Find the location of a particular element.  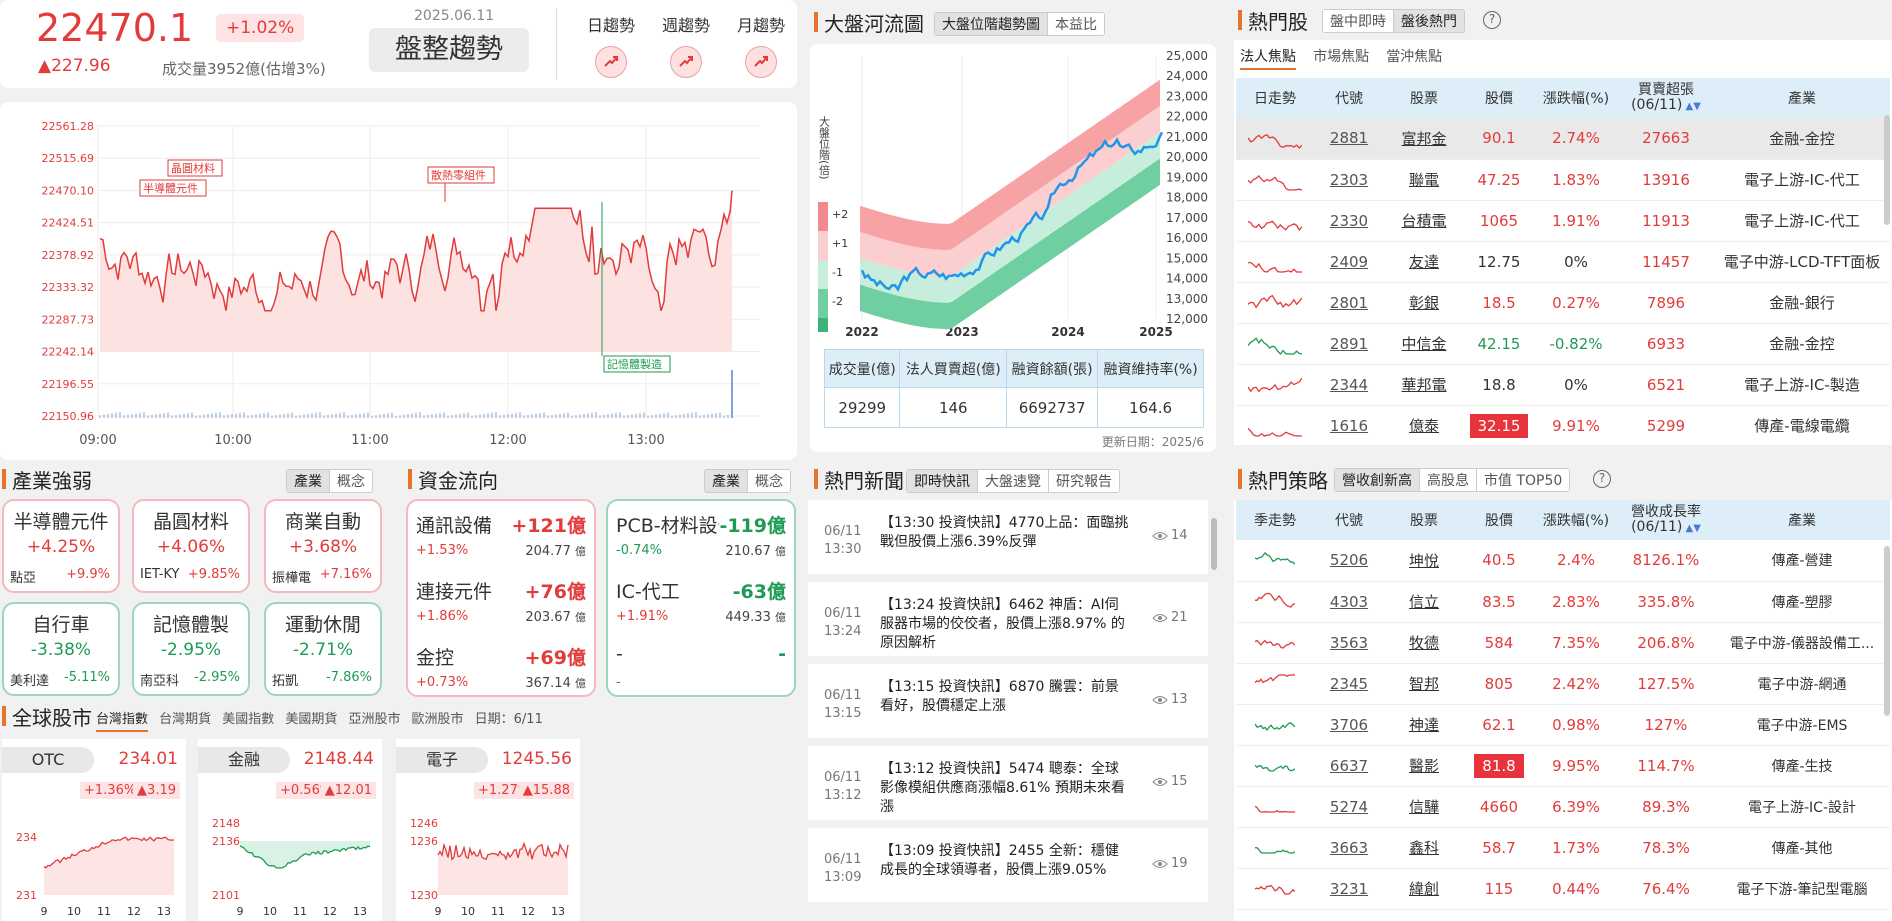

trend-day: 日趨勢 is located at coordinates (611, 45).